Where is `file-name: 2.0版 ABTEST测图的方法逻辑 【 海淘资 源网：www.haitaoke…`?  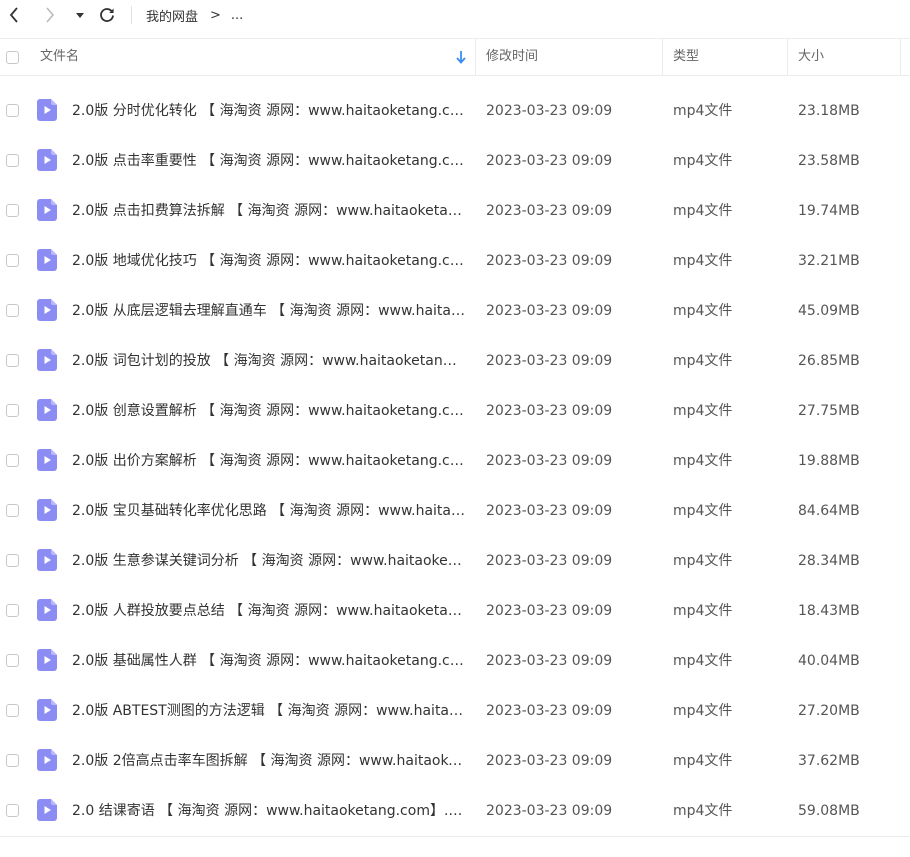
file-name: 2.0版 ABTEST测图的方法逻辑 【 海淘资 源网：www.haitaoke… is located at coordinates (268, 711).